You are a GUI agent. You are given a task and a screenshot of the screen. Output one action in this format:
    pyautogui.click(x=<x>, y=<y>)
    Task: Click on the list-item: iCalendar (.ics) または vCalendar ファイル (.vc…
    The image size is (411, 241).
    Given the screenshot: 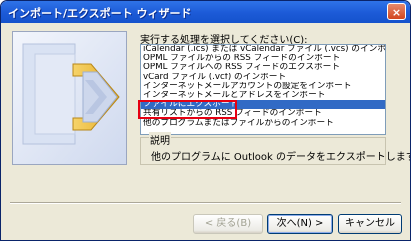 What is the action you would take?
    pyautogui.click(x=263, y=49)
    